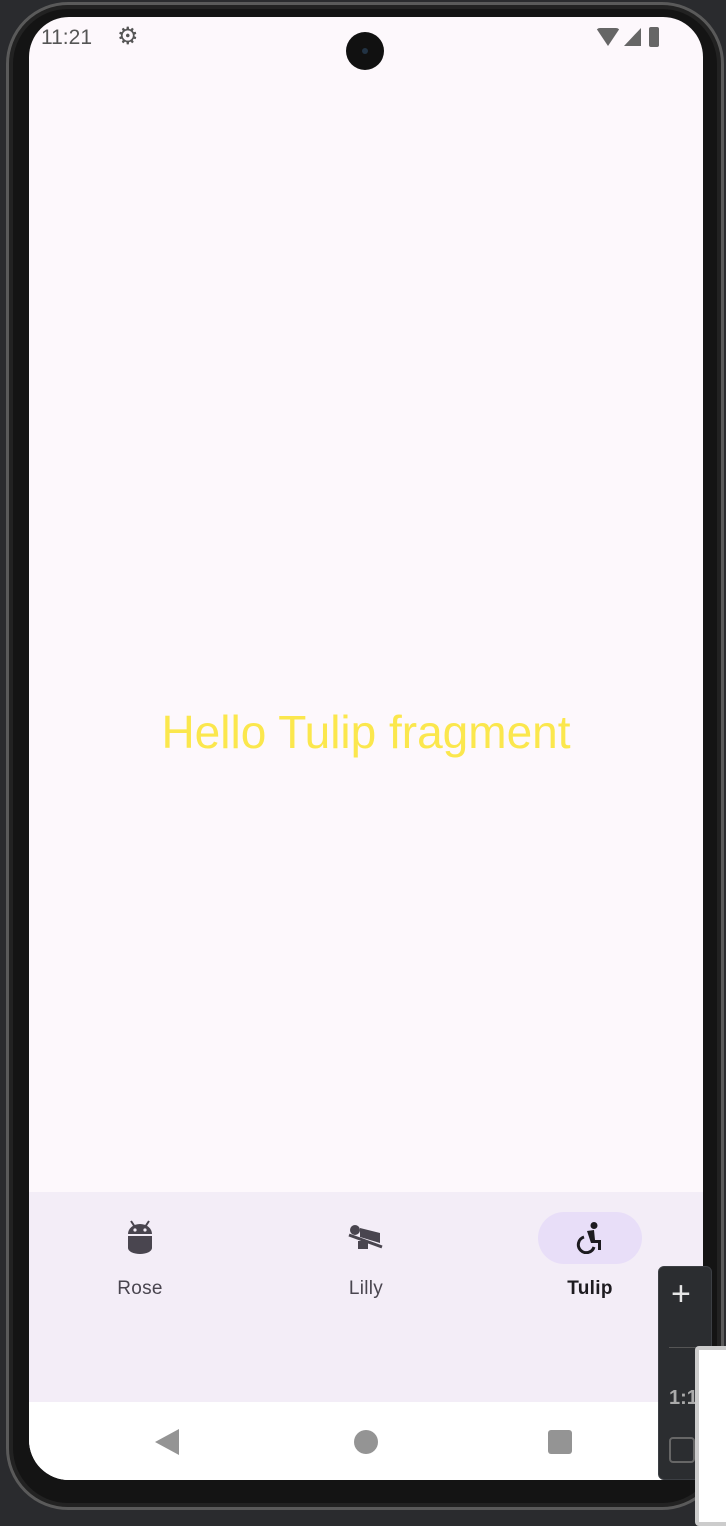 Image resolution: width=726 pixels, height=1526 pixels. I want to click on fragment-message: Hello Tulip fragment, so click(366, 732).